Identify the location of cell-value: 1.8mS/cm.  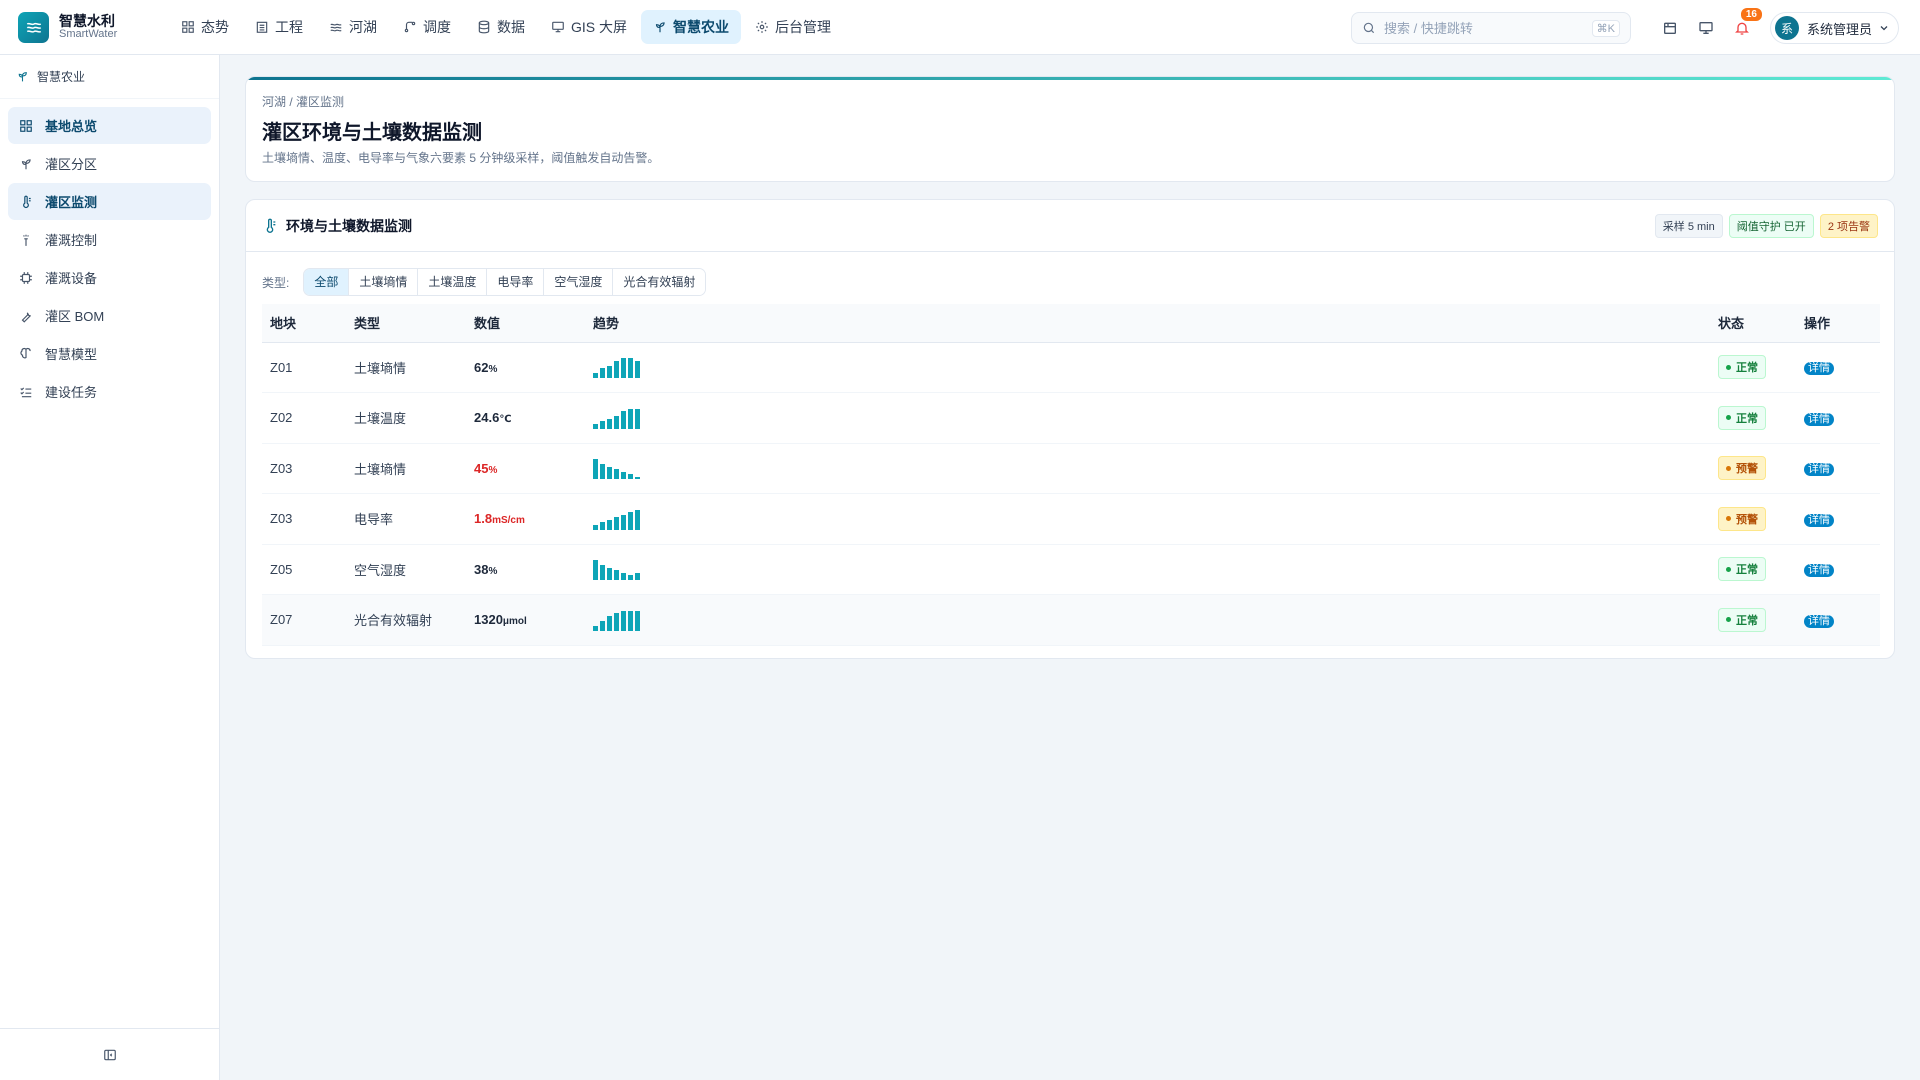
(525, 519).